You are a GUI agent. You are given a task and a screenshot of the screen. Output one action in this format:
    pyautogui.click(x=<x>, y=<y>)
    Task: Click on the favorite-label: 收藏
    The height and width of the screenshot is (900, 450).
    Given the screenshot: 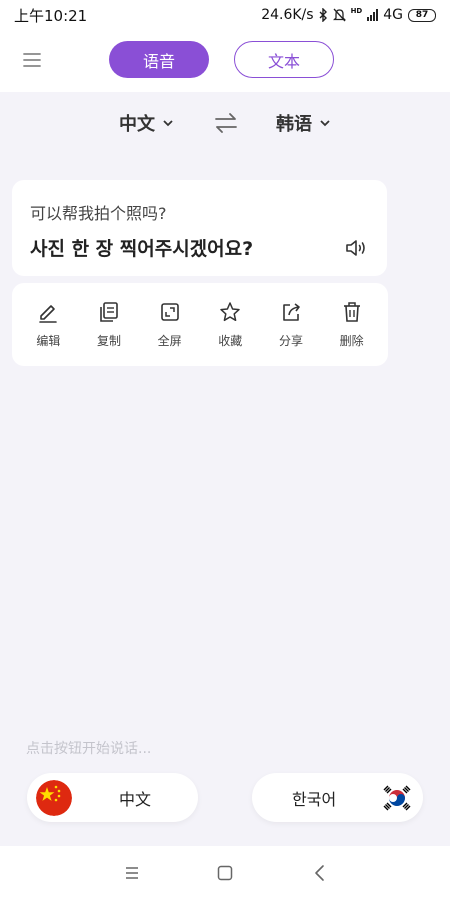 What is the action you would take?
    pyautogui.click(x=230, y=340)
    